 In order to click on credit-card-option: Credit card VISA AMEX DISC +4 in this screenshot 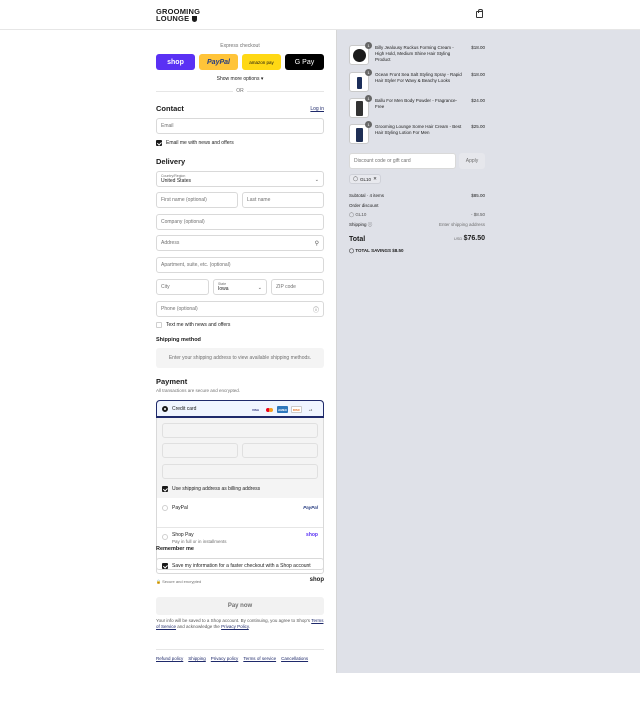, I will do `click(240, 409)`.